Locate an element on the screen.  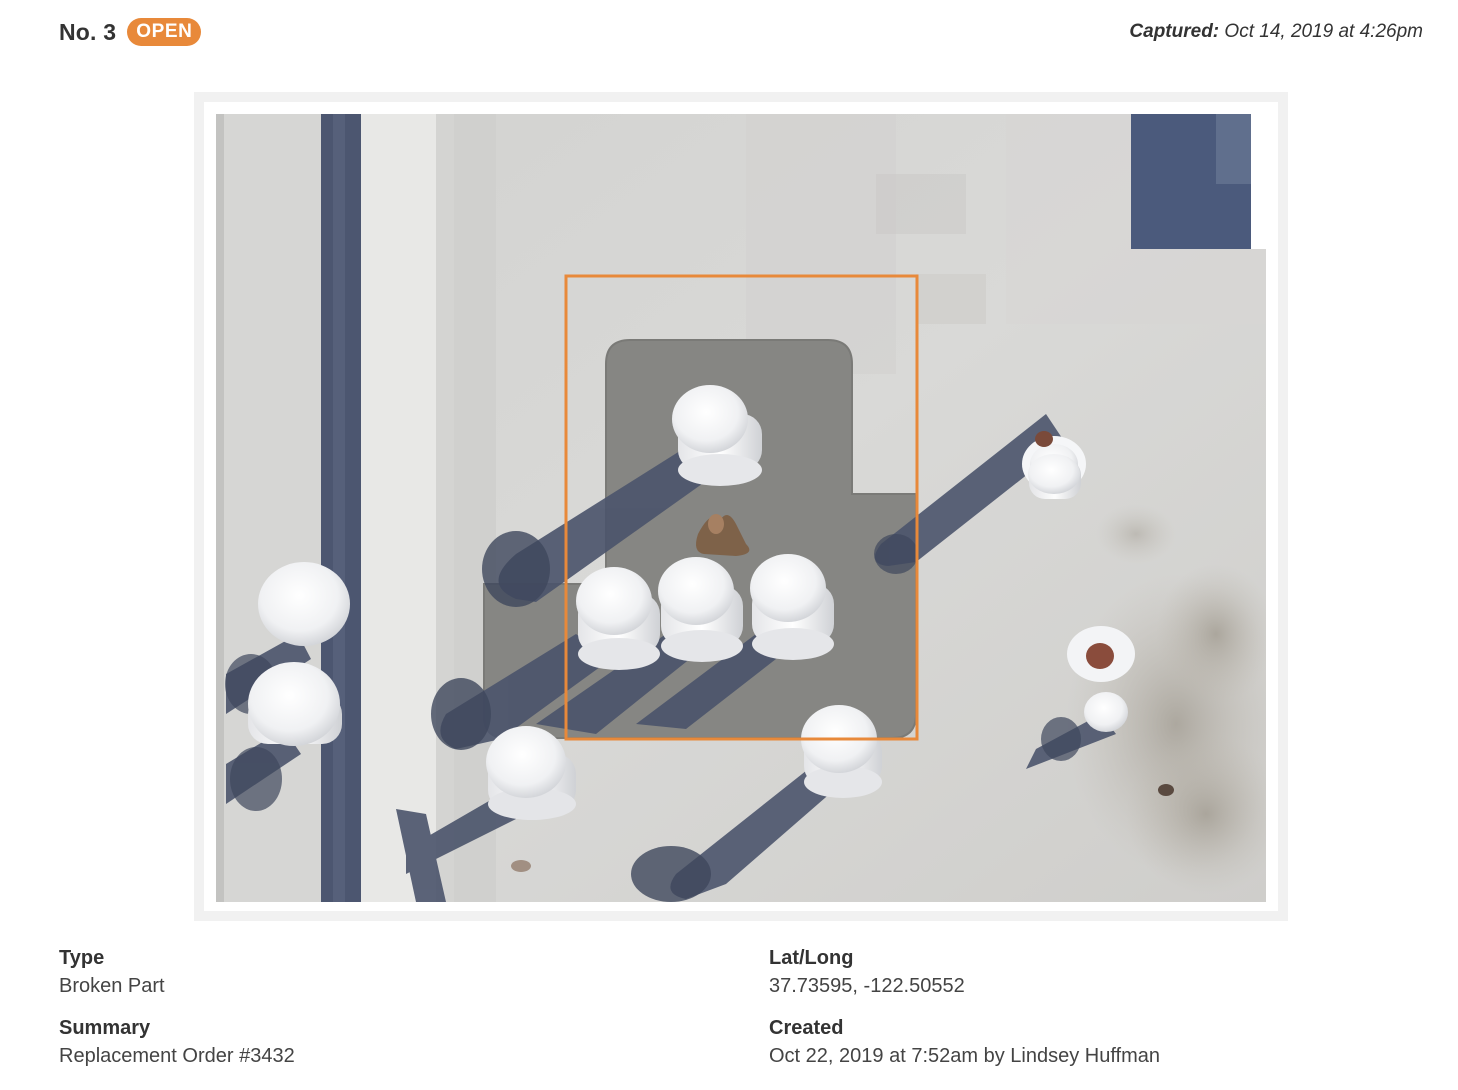
type-value: Broken Part is located at coordinates (112, 986).